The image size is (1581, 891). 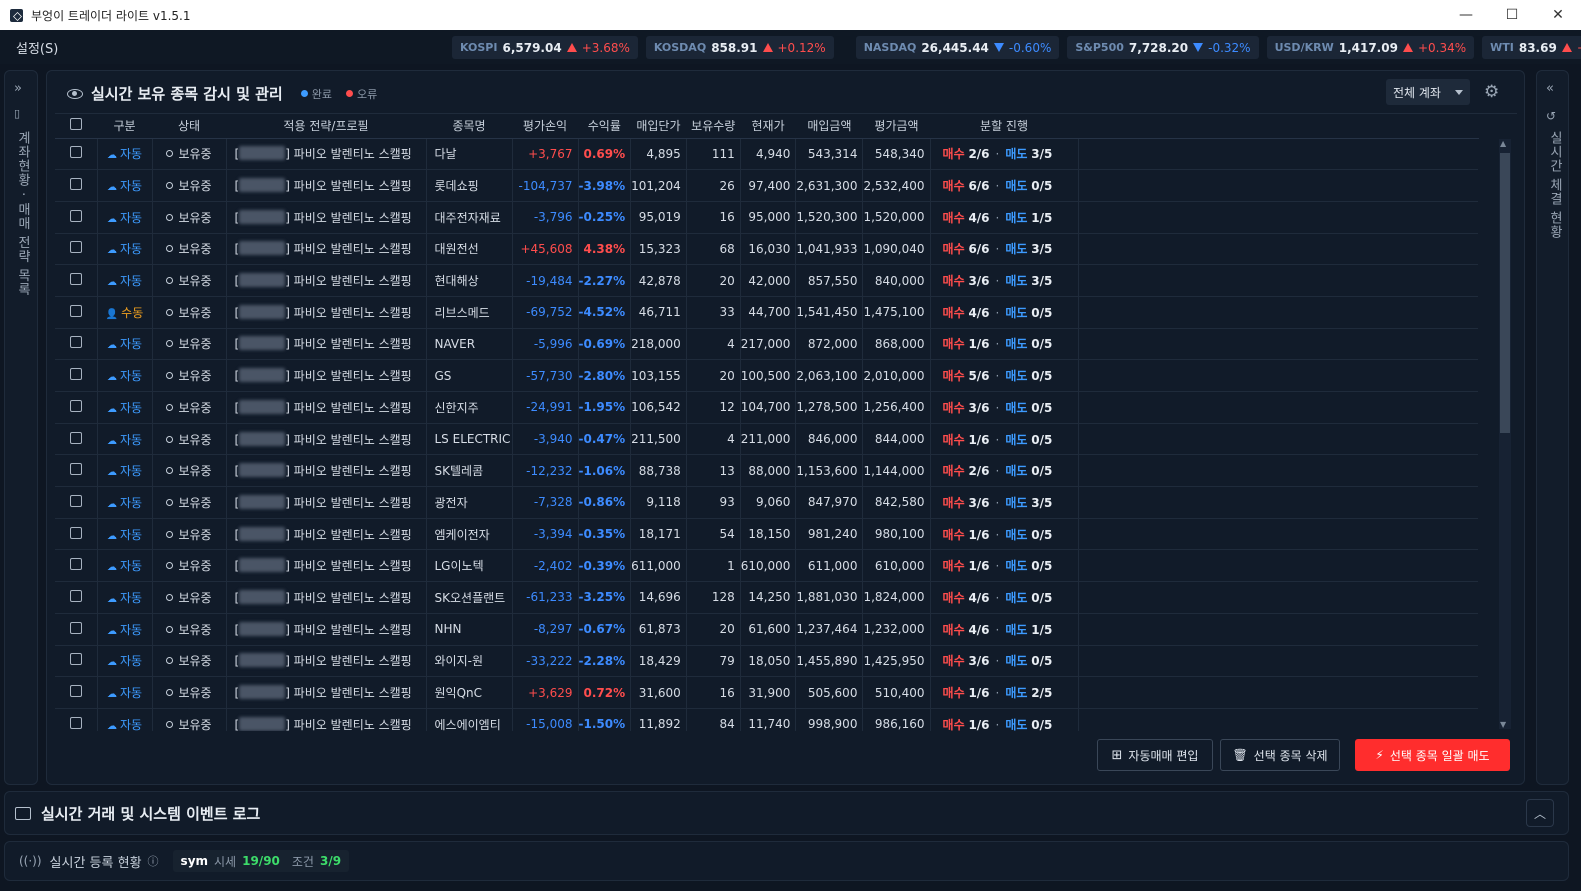 What do you see at coordinates (1042, 217) in the screenshot?
I see `sell-progress: 1/5` at bounding box center [1042, 217].